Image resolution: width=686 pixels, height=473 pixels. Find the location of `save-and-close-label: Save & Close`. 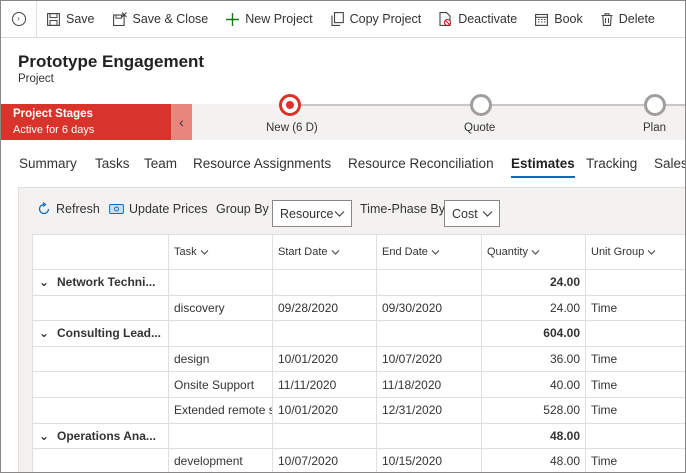

save-and-close-label: Save & Close is located at coordinates (170, 19).